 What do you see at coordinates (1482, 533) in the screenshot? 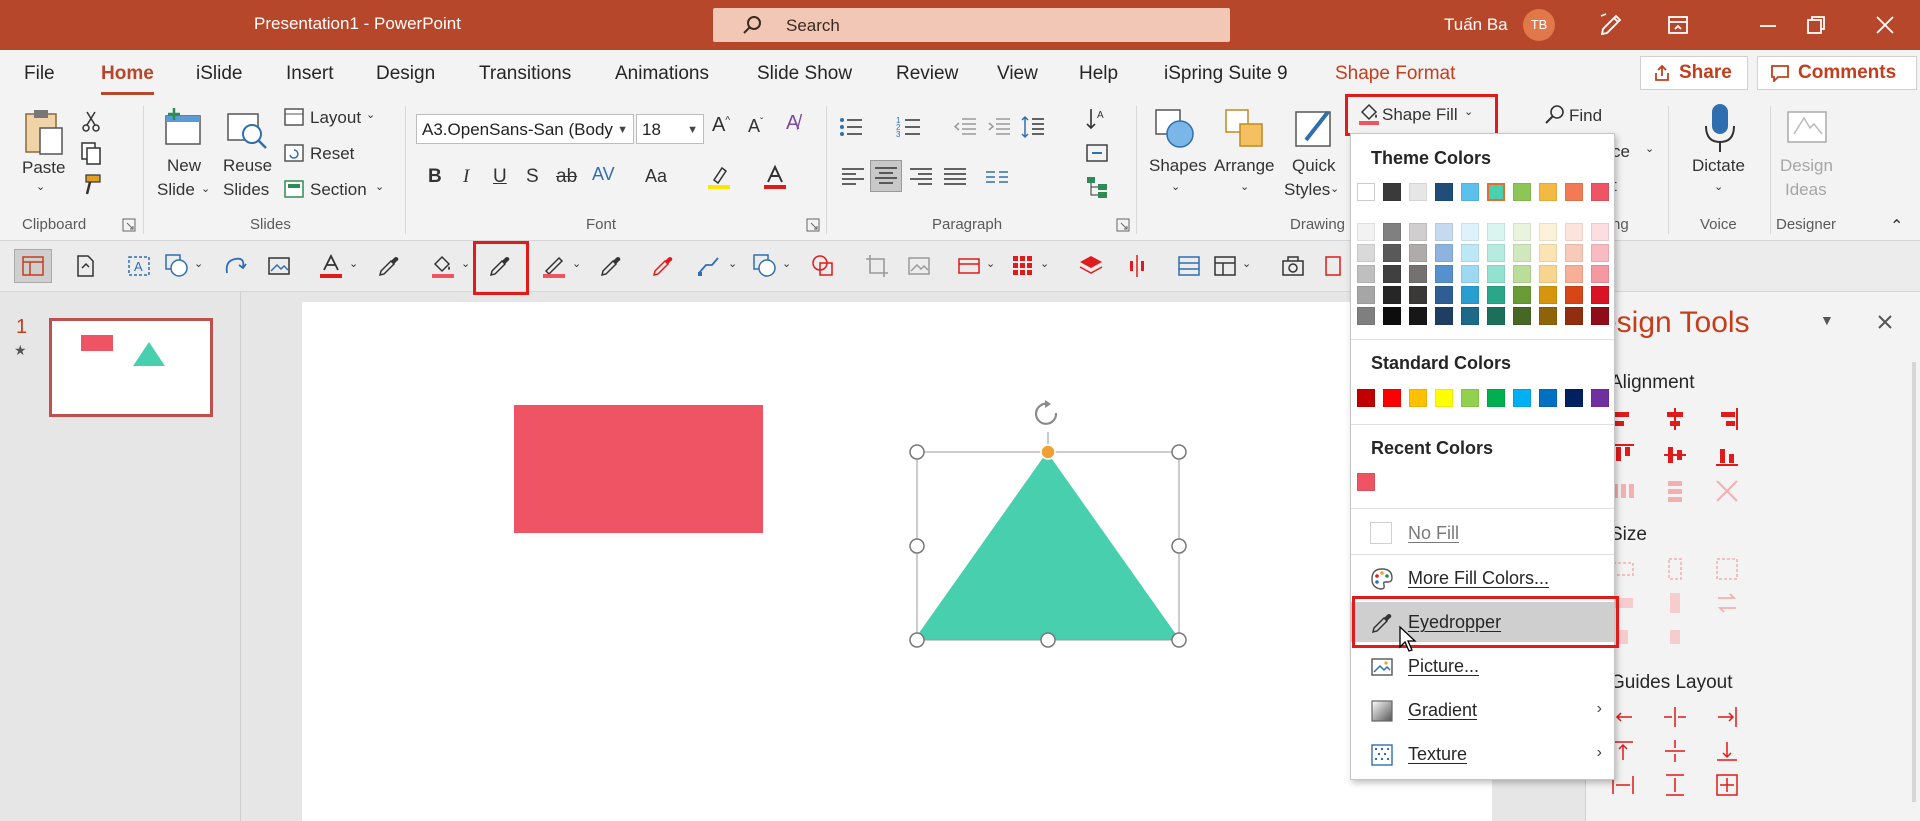
I see `no-fill-item: No Fill` at bounding box center [1482, 533].